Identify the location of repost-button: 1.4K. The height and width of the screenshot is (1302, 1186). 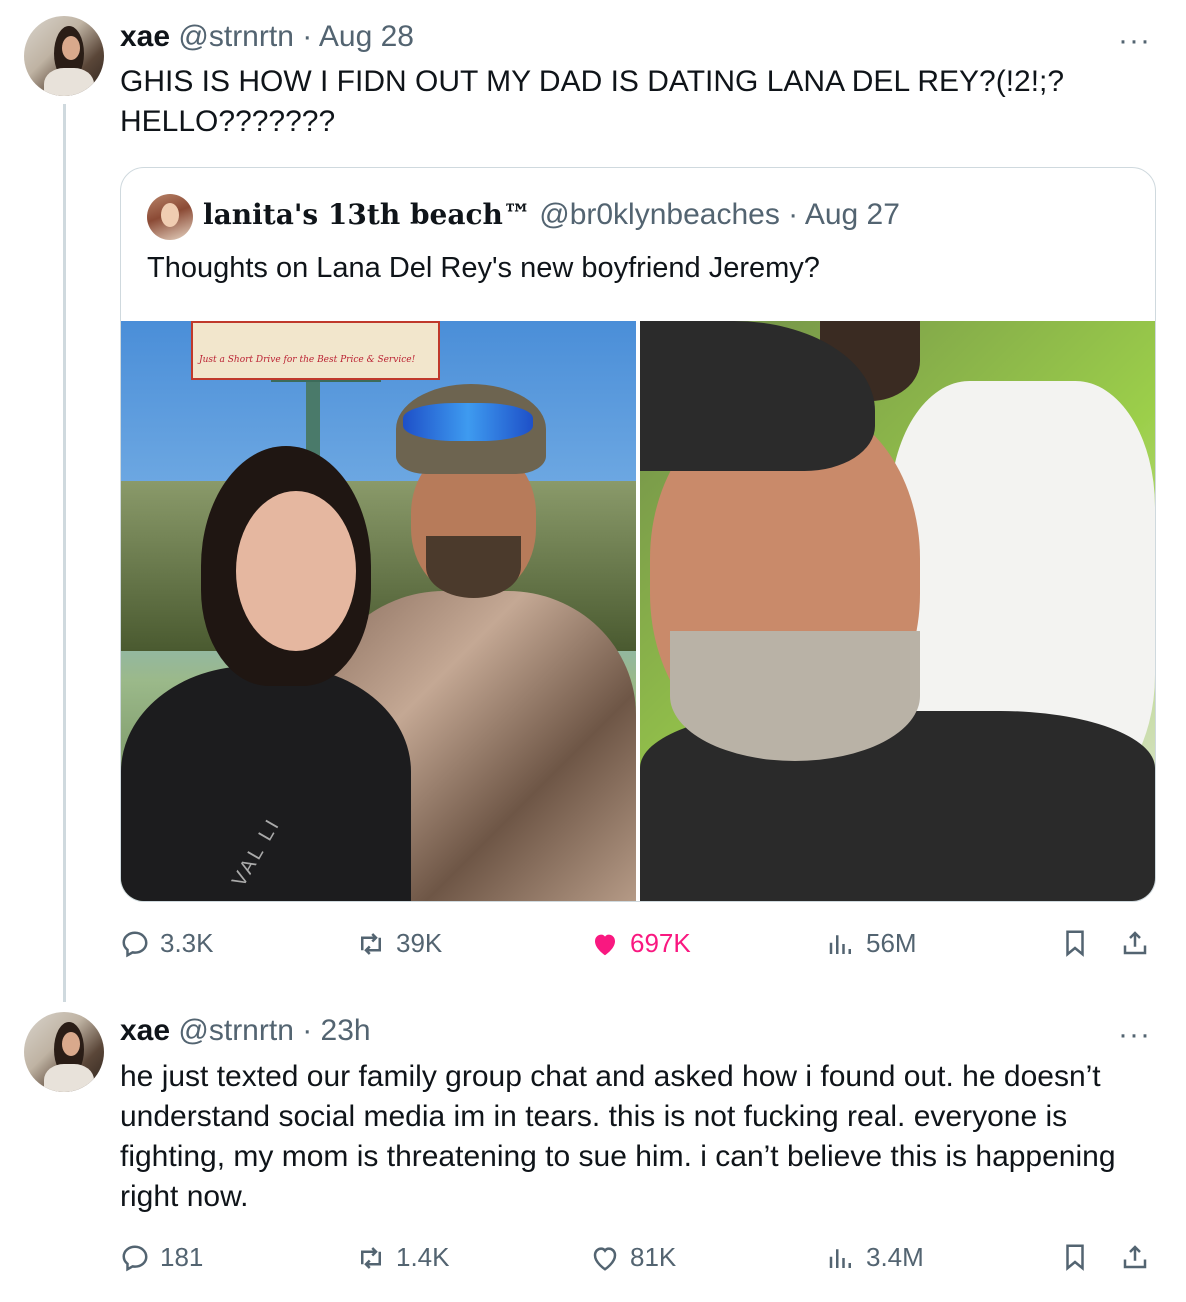
(403, 1257).